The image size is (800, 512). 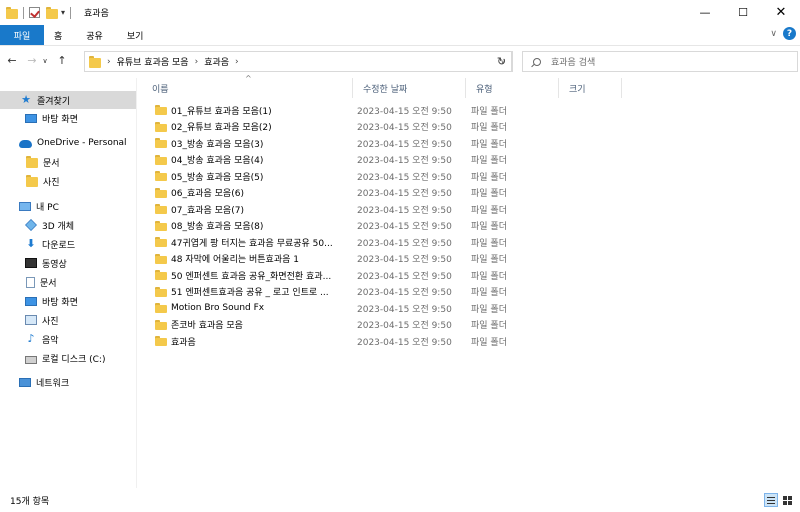 What do you see at coordinates (26, 99) in the screenshot?
I see `star-icon: ★` at bounding box center [26, 99].